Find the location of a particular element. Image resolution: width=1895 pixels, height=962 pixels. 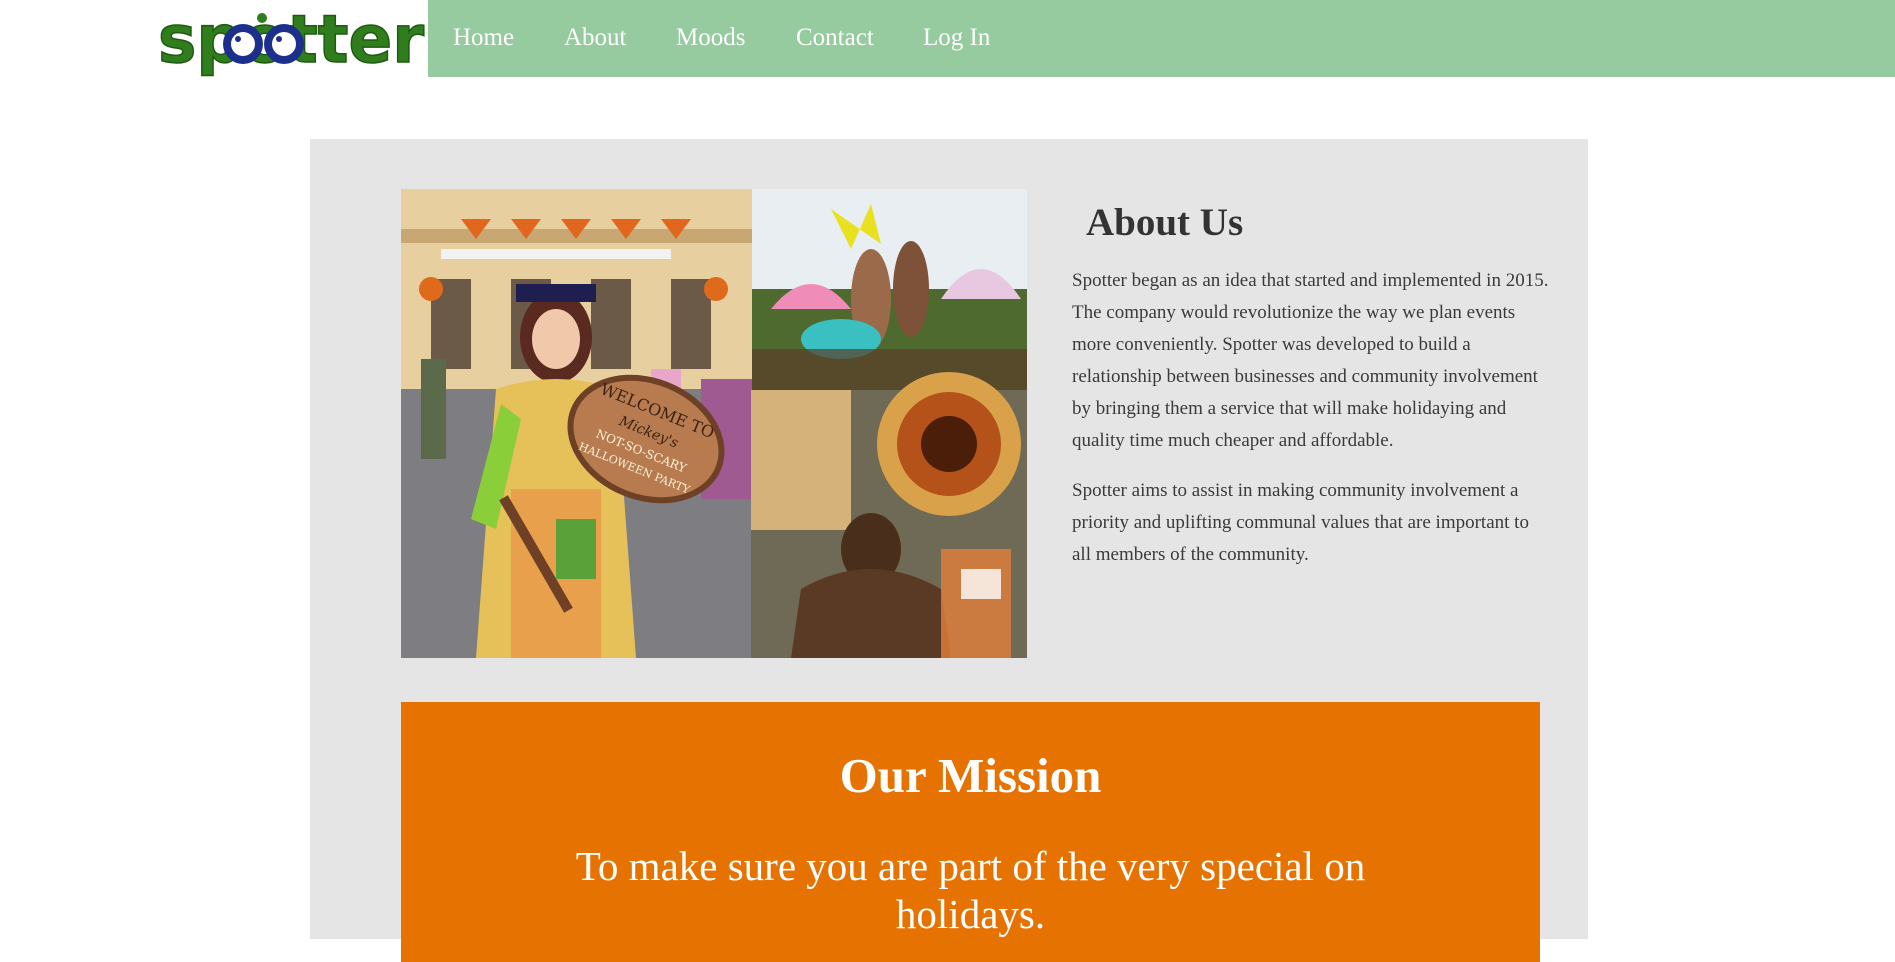

nav-about-link: About is located at coordinates (595, 38).